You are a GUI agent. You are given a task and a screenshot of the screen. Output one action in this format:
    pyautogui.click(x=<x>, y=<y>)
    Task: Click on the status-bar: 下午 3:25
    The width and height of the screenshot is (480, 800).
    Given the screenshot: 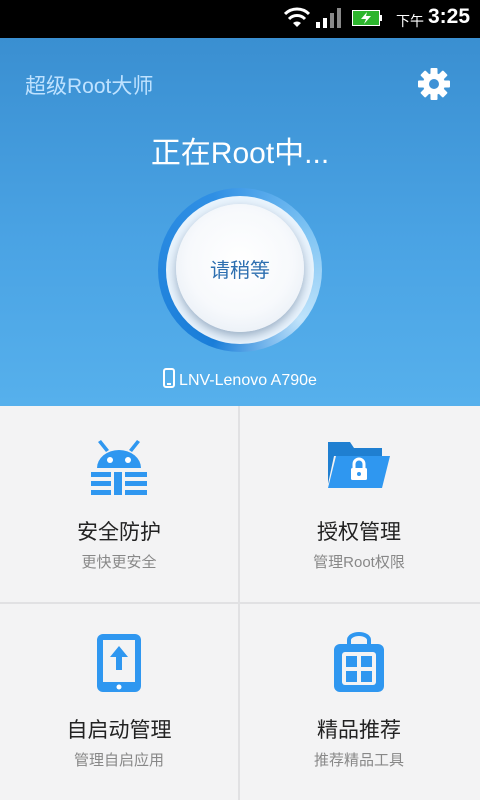 What is the action you would take?
    pyautogui.click(x=240, y=19)
    